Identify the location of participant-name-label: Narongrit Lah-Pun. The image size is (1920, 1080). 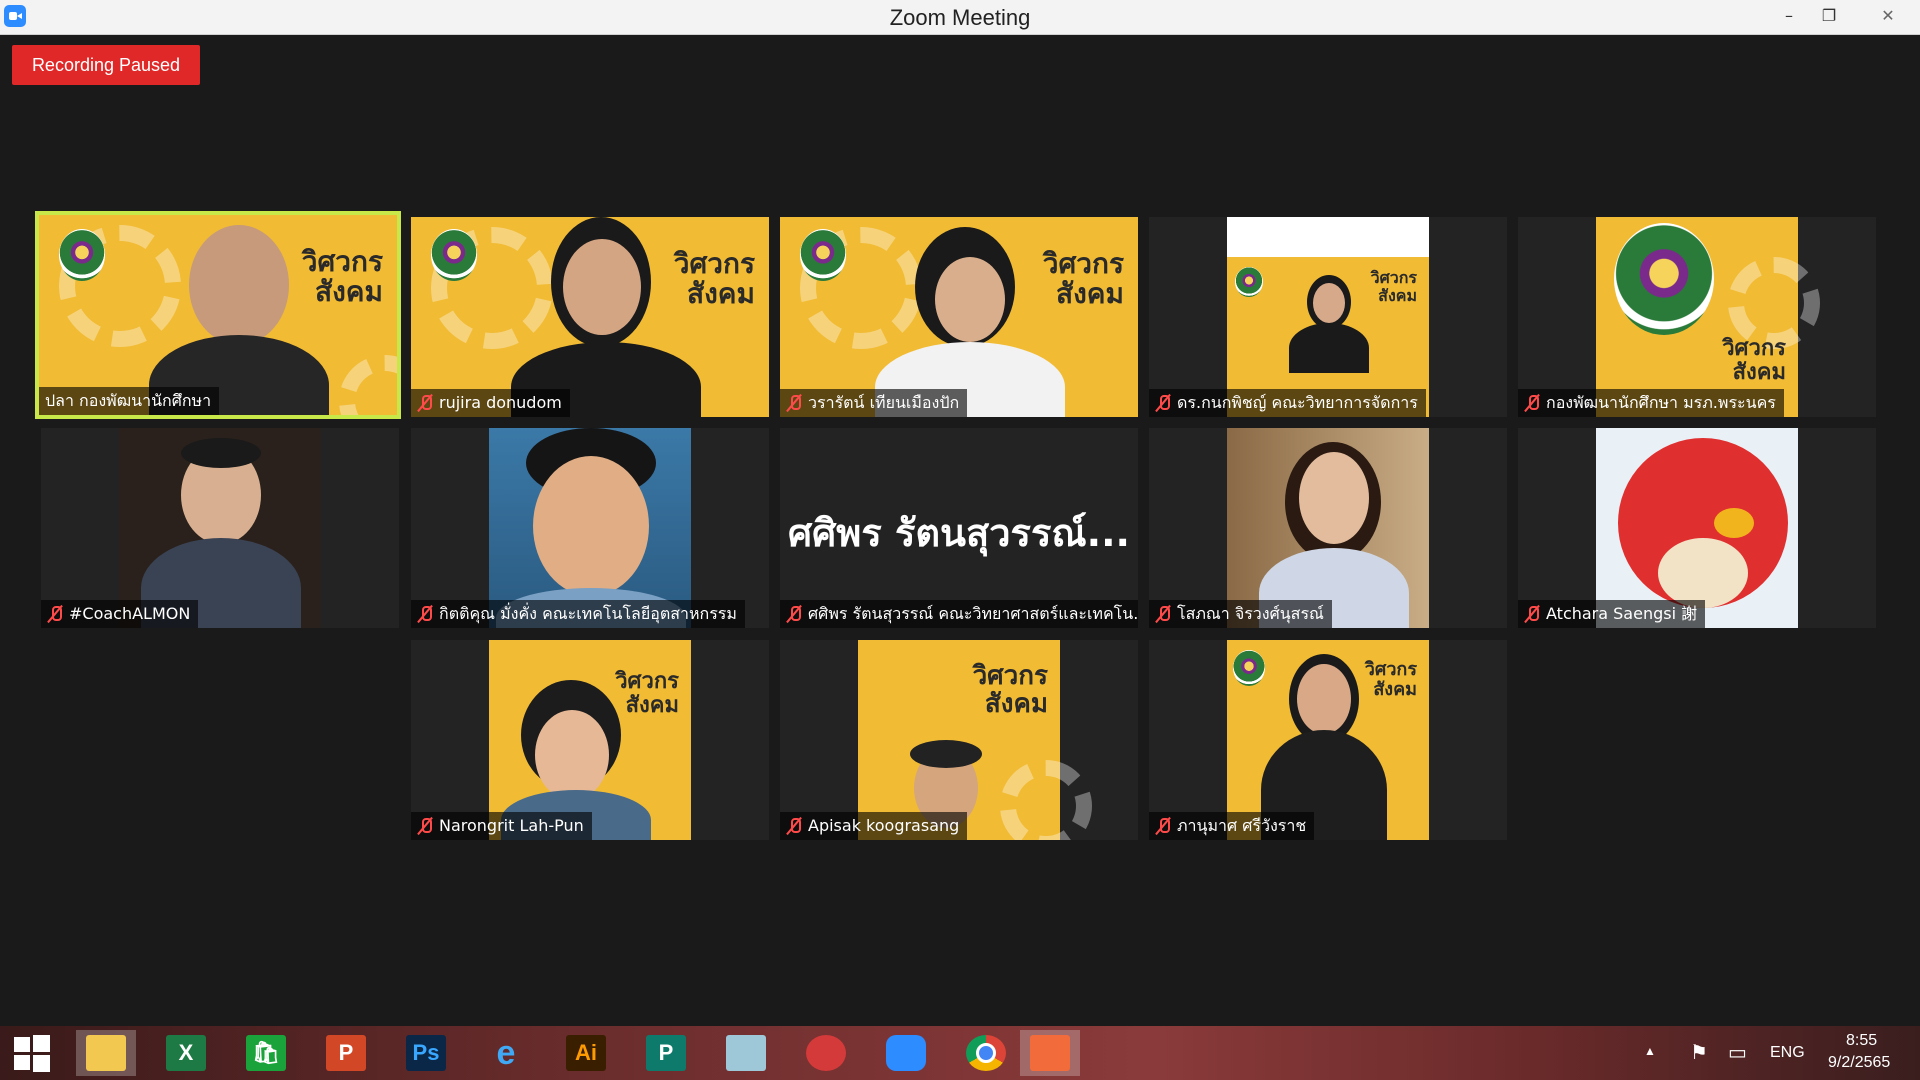
(501, 826).